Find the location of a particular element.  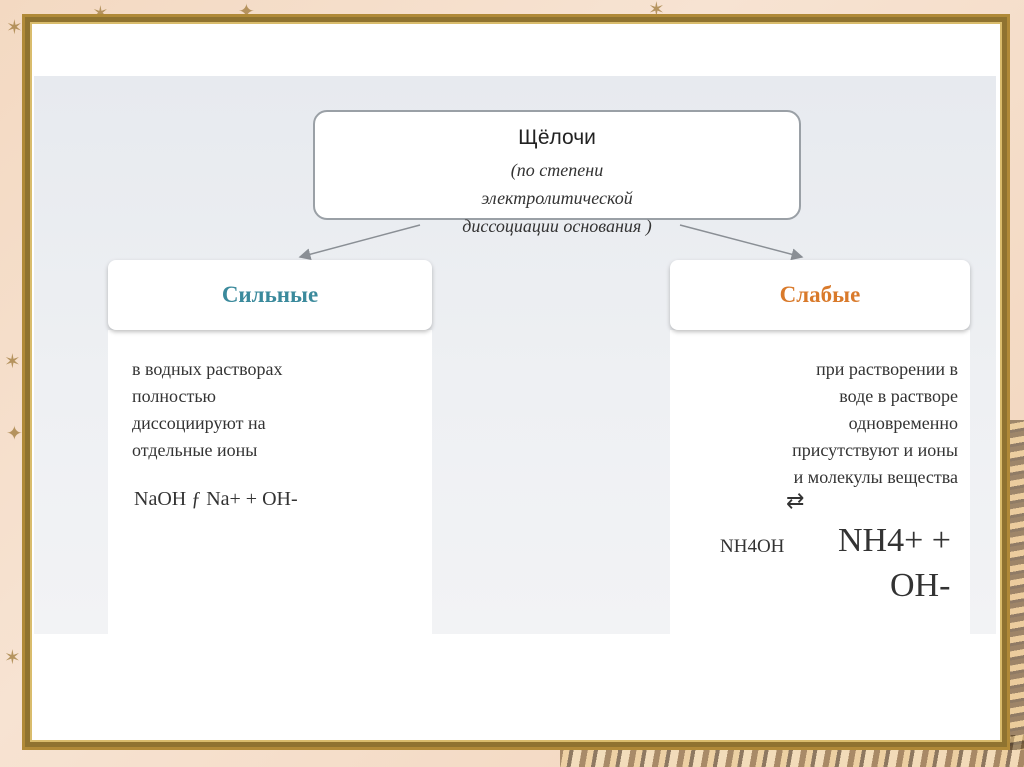

weak-description-line: и молекулы вещества is located at coordinates (875, 477).